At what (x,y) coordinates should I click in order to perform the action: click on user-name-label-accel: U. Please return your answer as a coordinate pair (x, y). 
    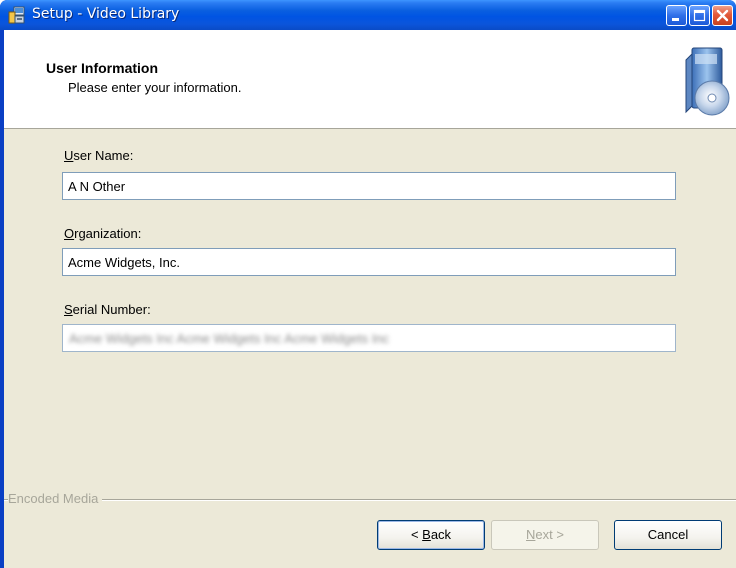
    Looking at the image, I should click on (69, 155).